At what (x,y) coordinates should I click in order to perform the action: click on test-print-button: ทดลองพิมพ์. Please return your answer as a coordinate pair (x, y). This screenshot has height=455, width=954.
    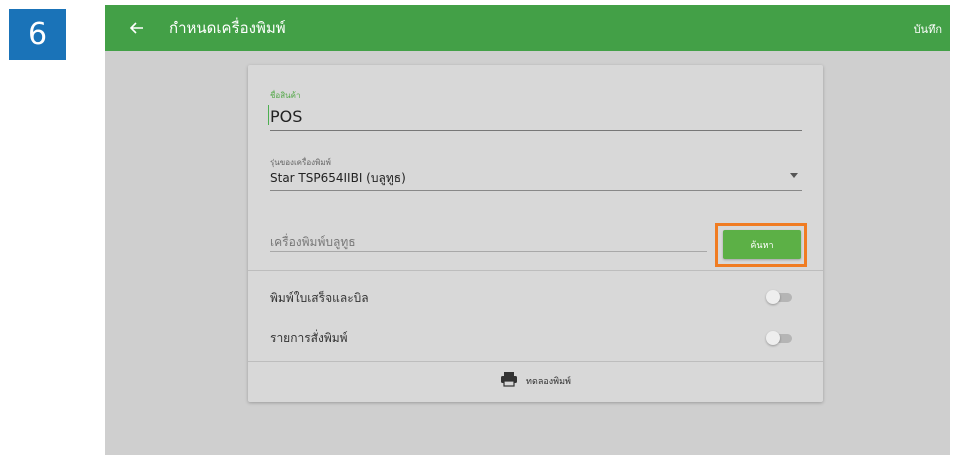
    Looking at the image, I should click on (535, 381).